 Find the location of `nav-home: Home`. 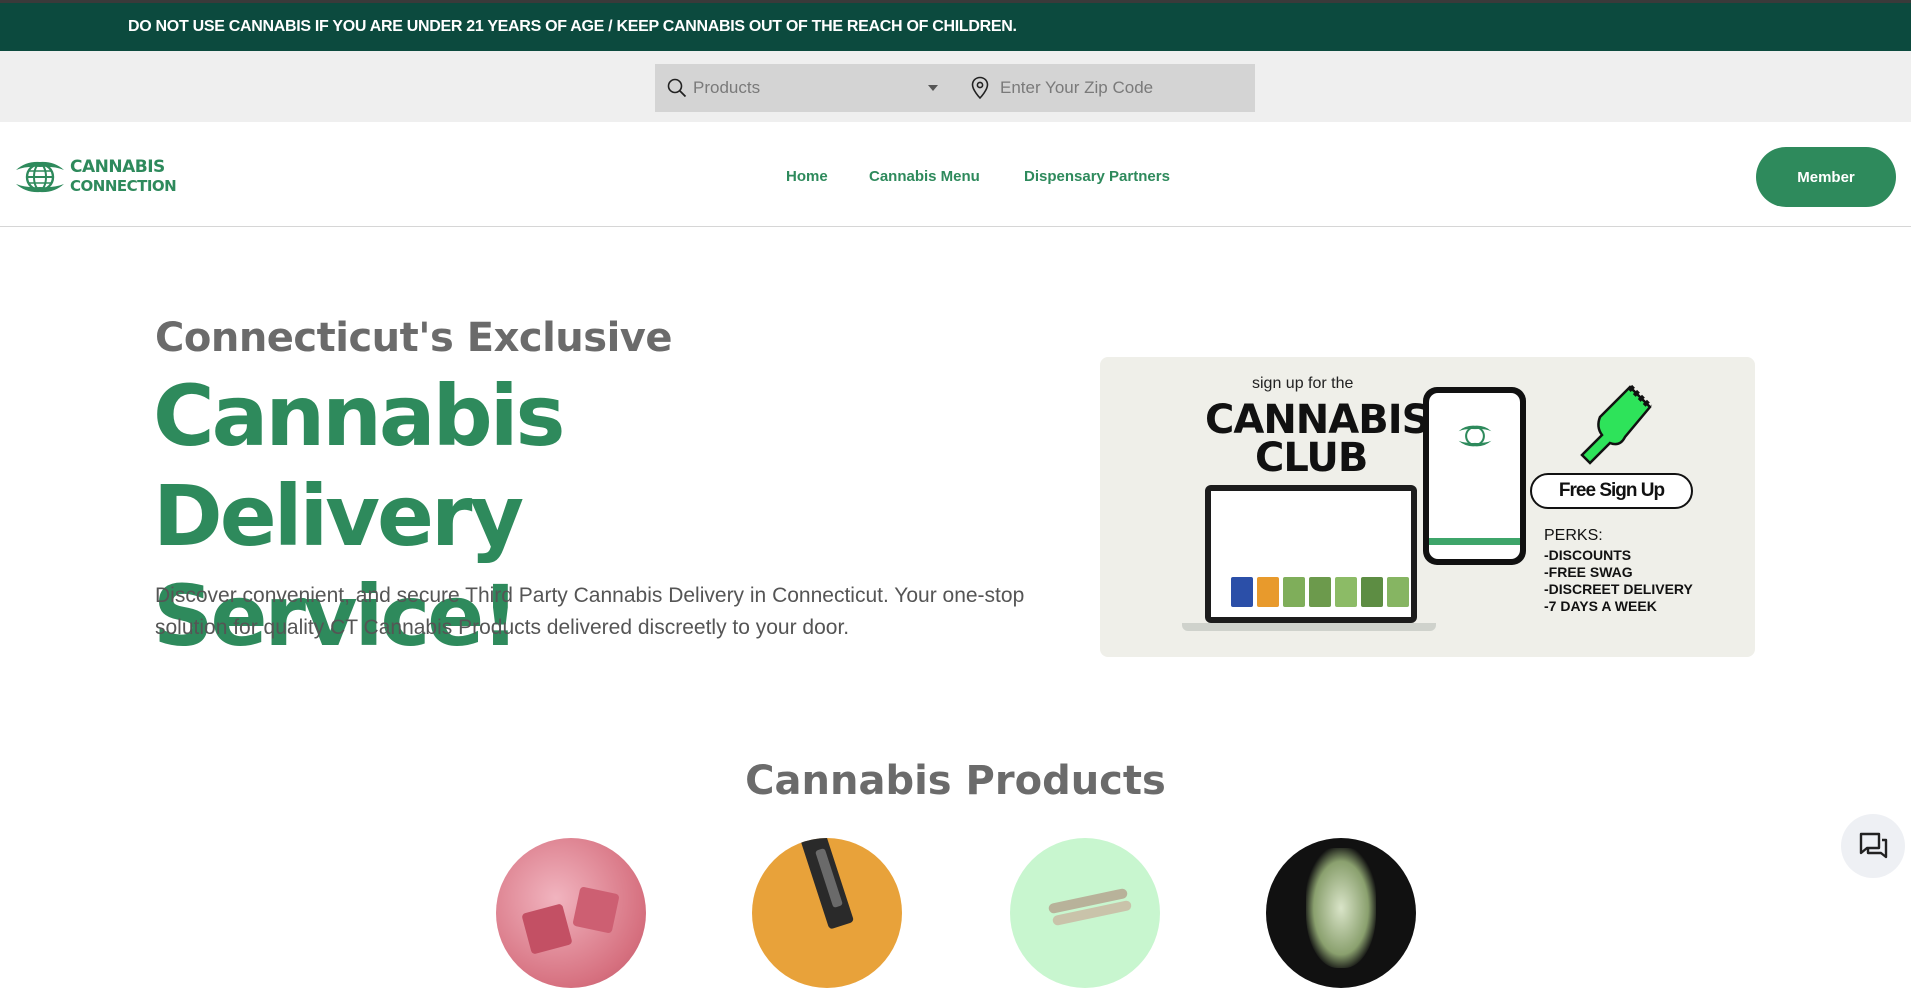

nav-home: Home is located at coordinates (807, 176).